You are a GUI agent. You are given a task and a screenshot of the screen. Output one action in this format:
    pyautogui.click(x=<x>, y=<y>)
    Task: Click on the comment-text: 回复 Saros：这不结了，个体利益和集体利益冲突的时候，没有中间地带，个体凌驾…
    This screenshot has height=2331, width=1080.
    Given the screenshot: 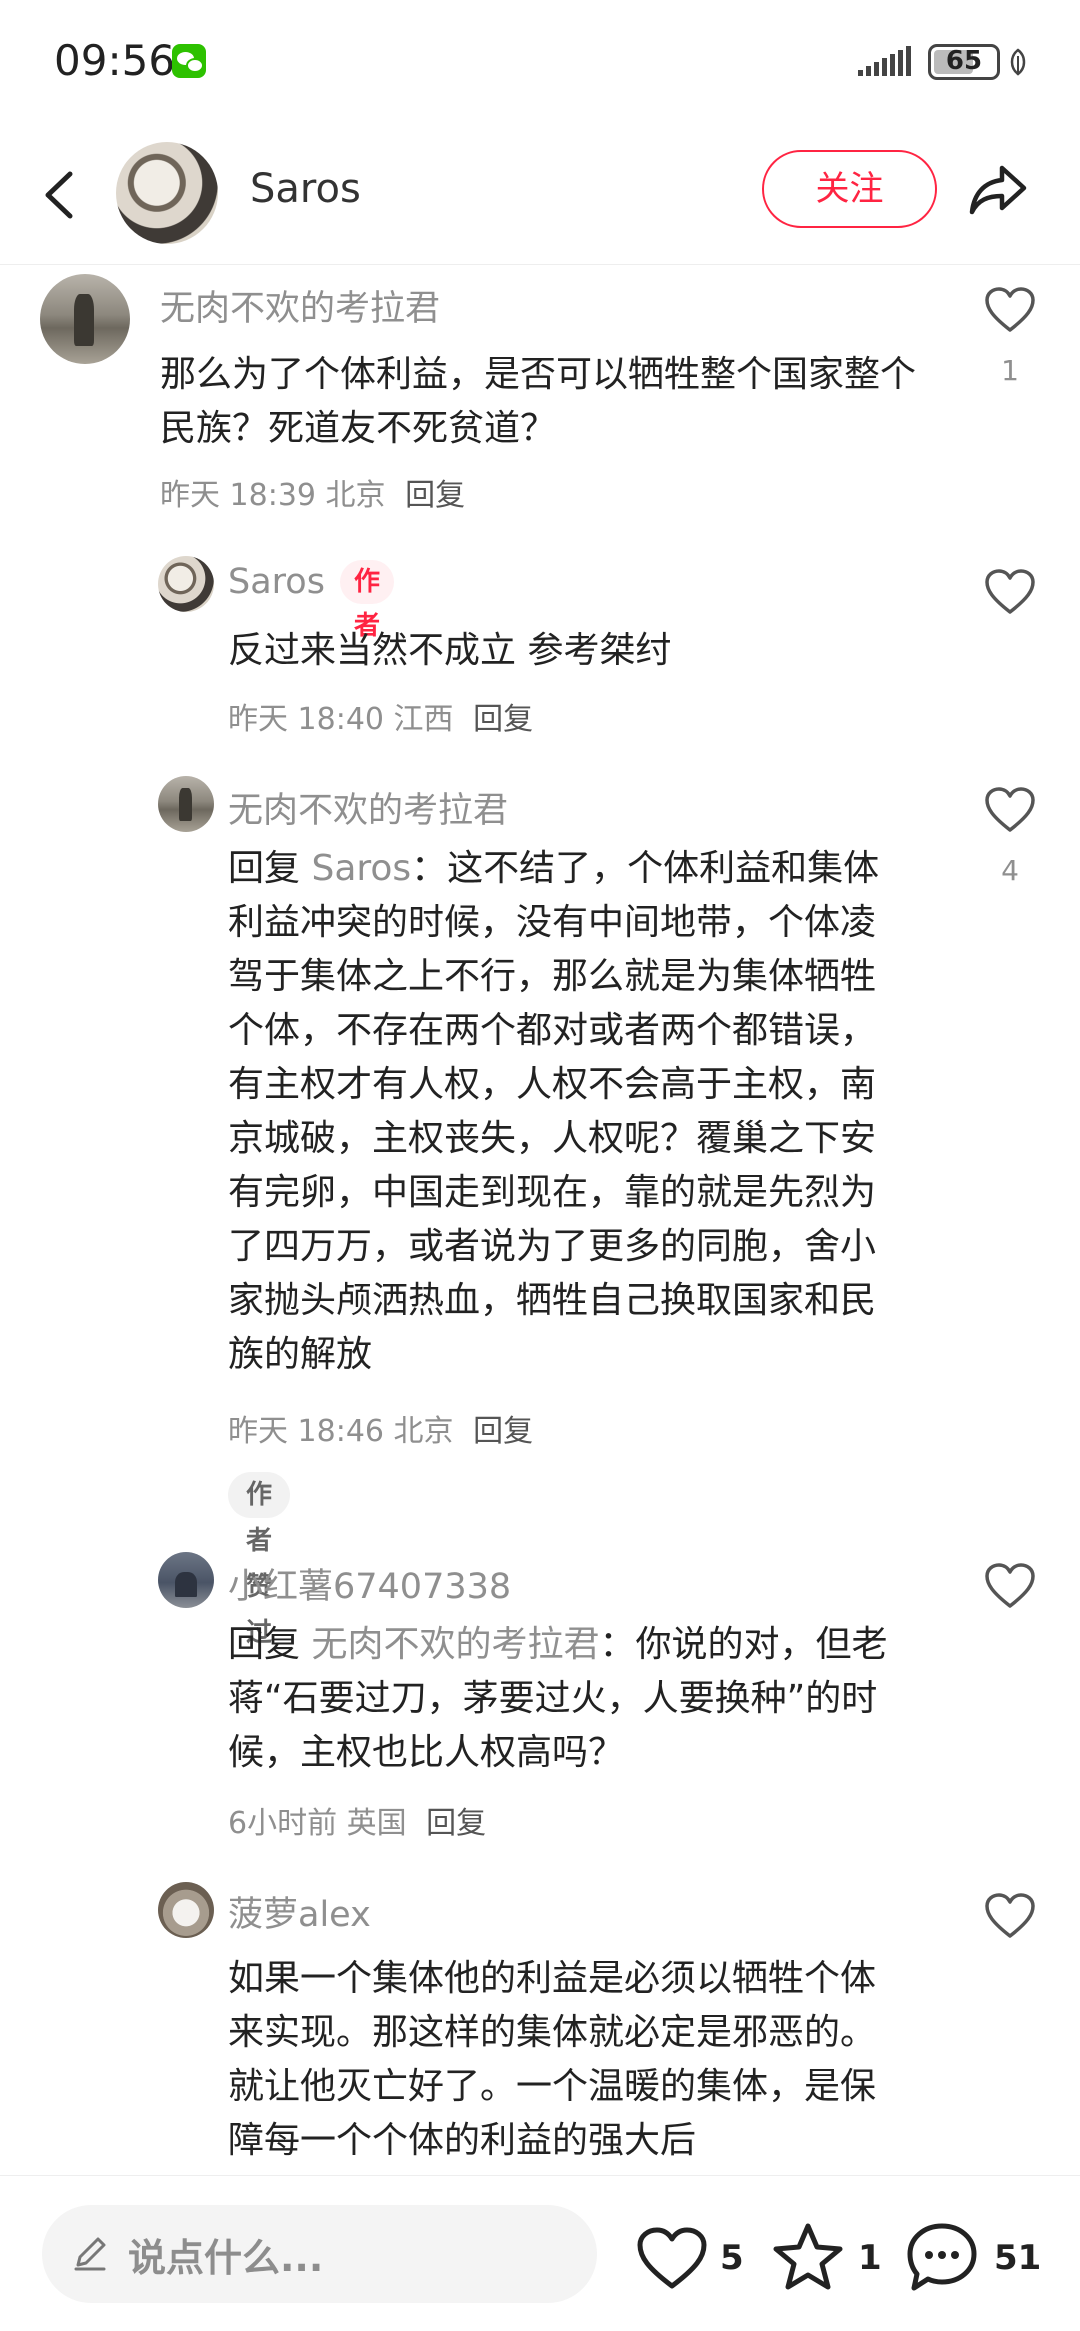 What is the action you would take?
    pyautogui.click(x=568, y=1112)
    